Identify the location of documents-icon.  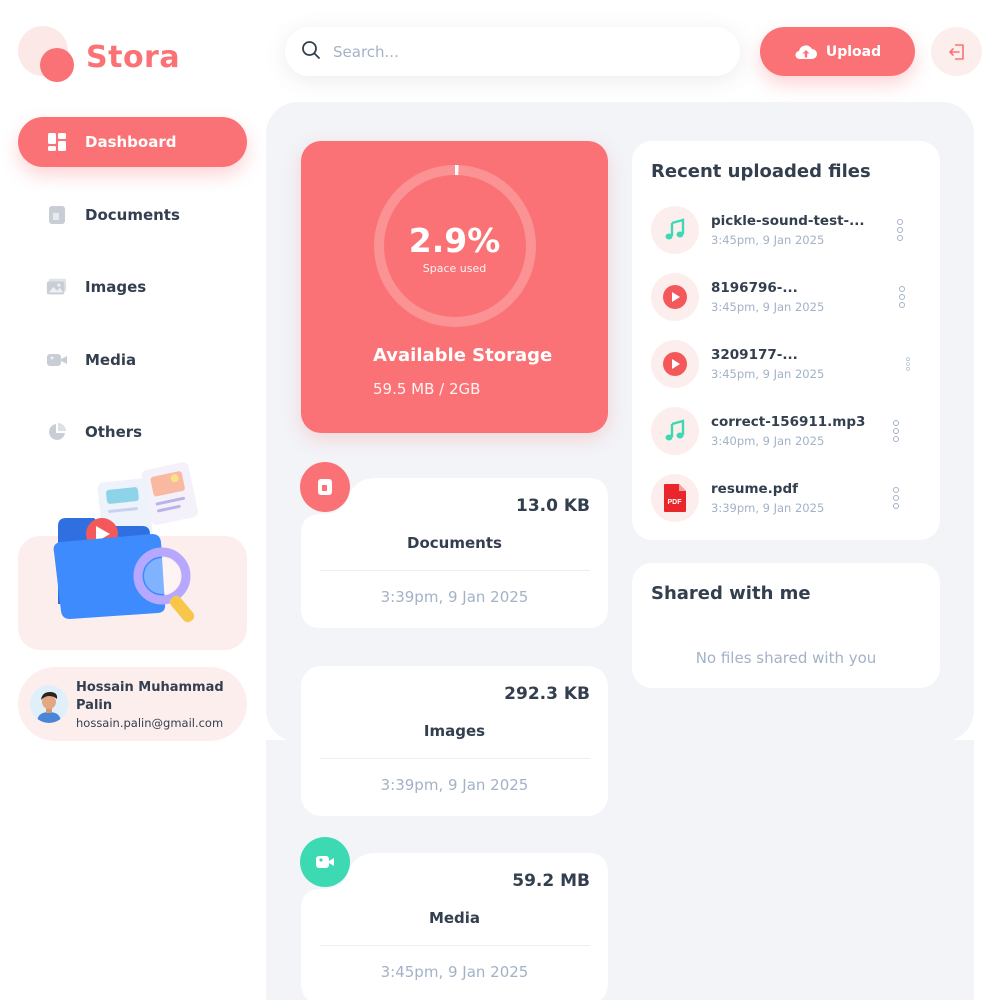
(57, 215).